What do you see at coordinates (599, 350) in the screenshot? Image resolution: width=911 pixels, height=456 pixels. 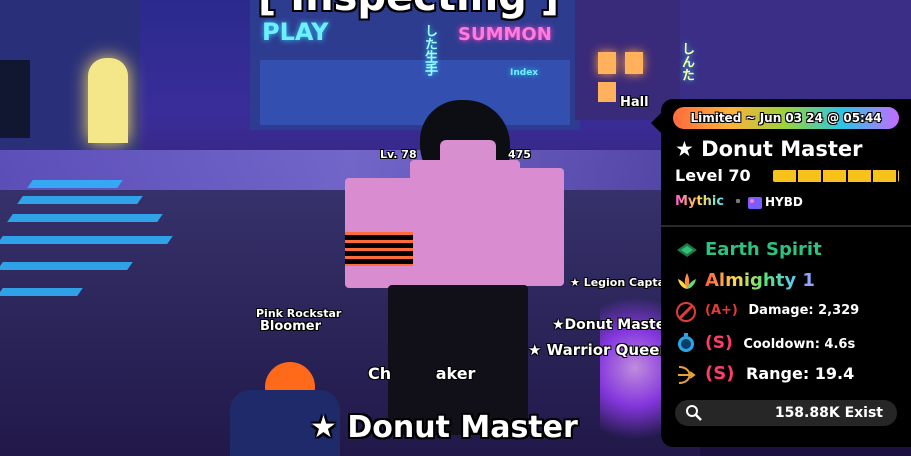 I see `warrior-queen-nameplate: ★ Warrior Queen` at bounding box center [599, 350].